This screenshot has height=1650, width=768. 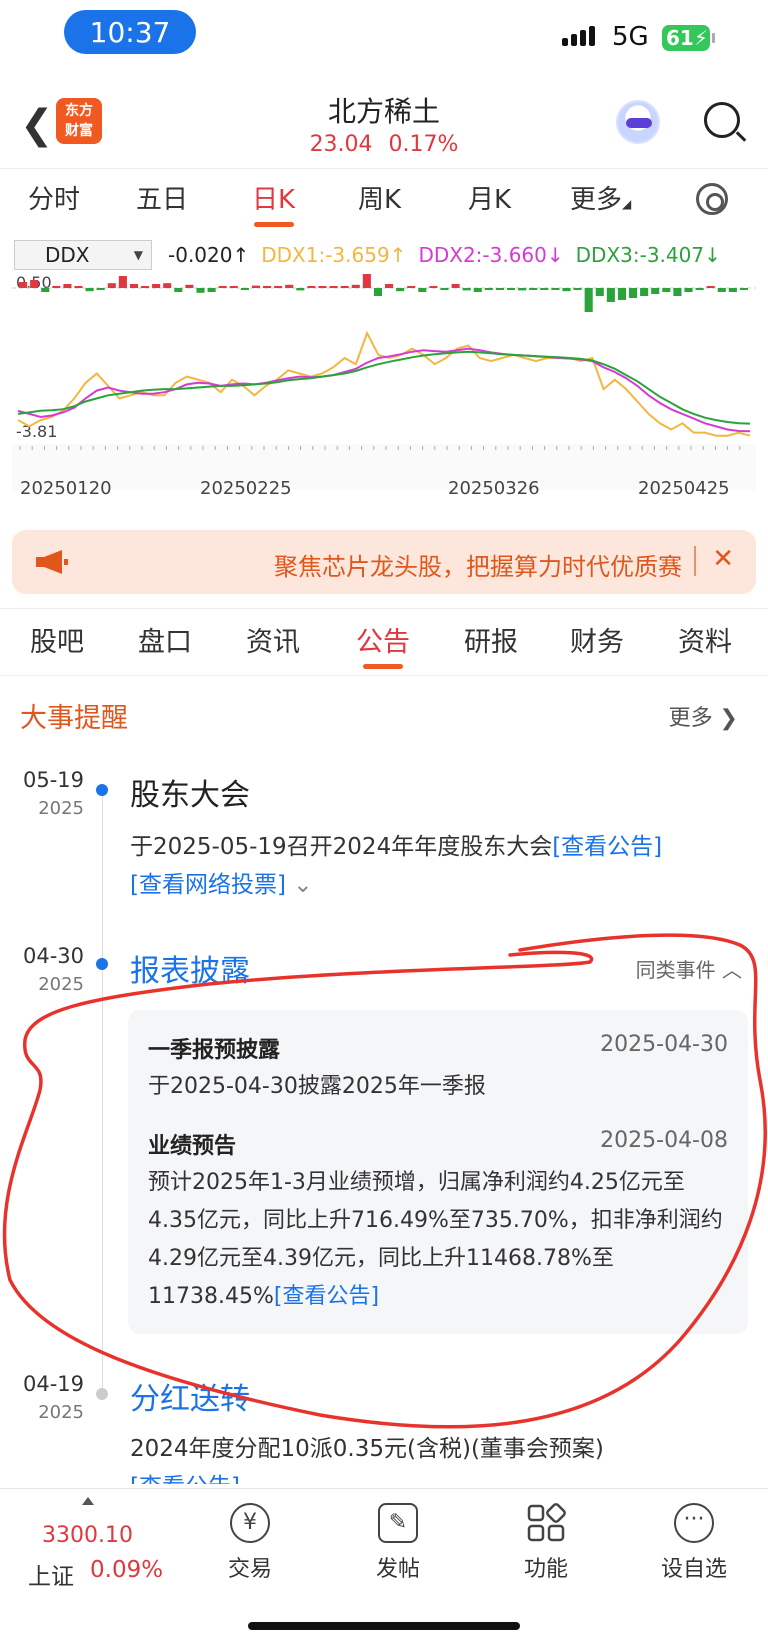 What do you see at coordinates (61, 1412) in the screenshot?
I see `event-year: 2025` at bounding box center [61, 1412].